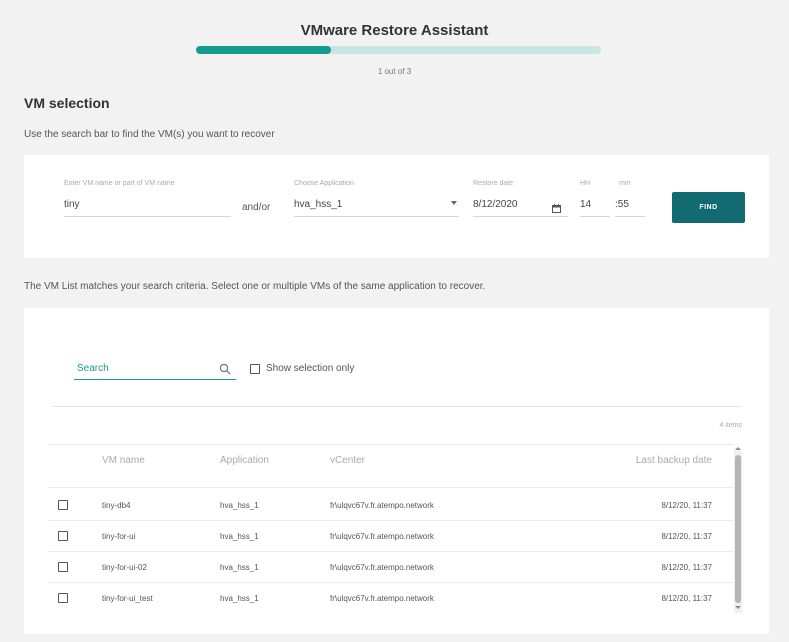  I want to click on find-button: FIND, so click(708, 207).